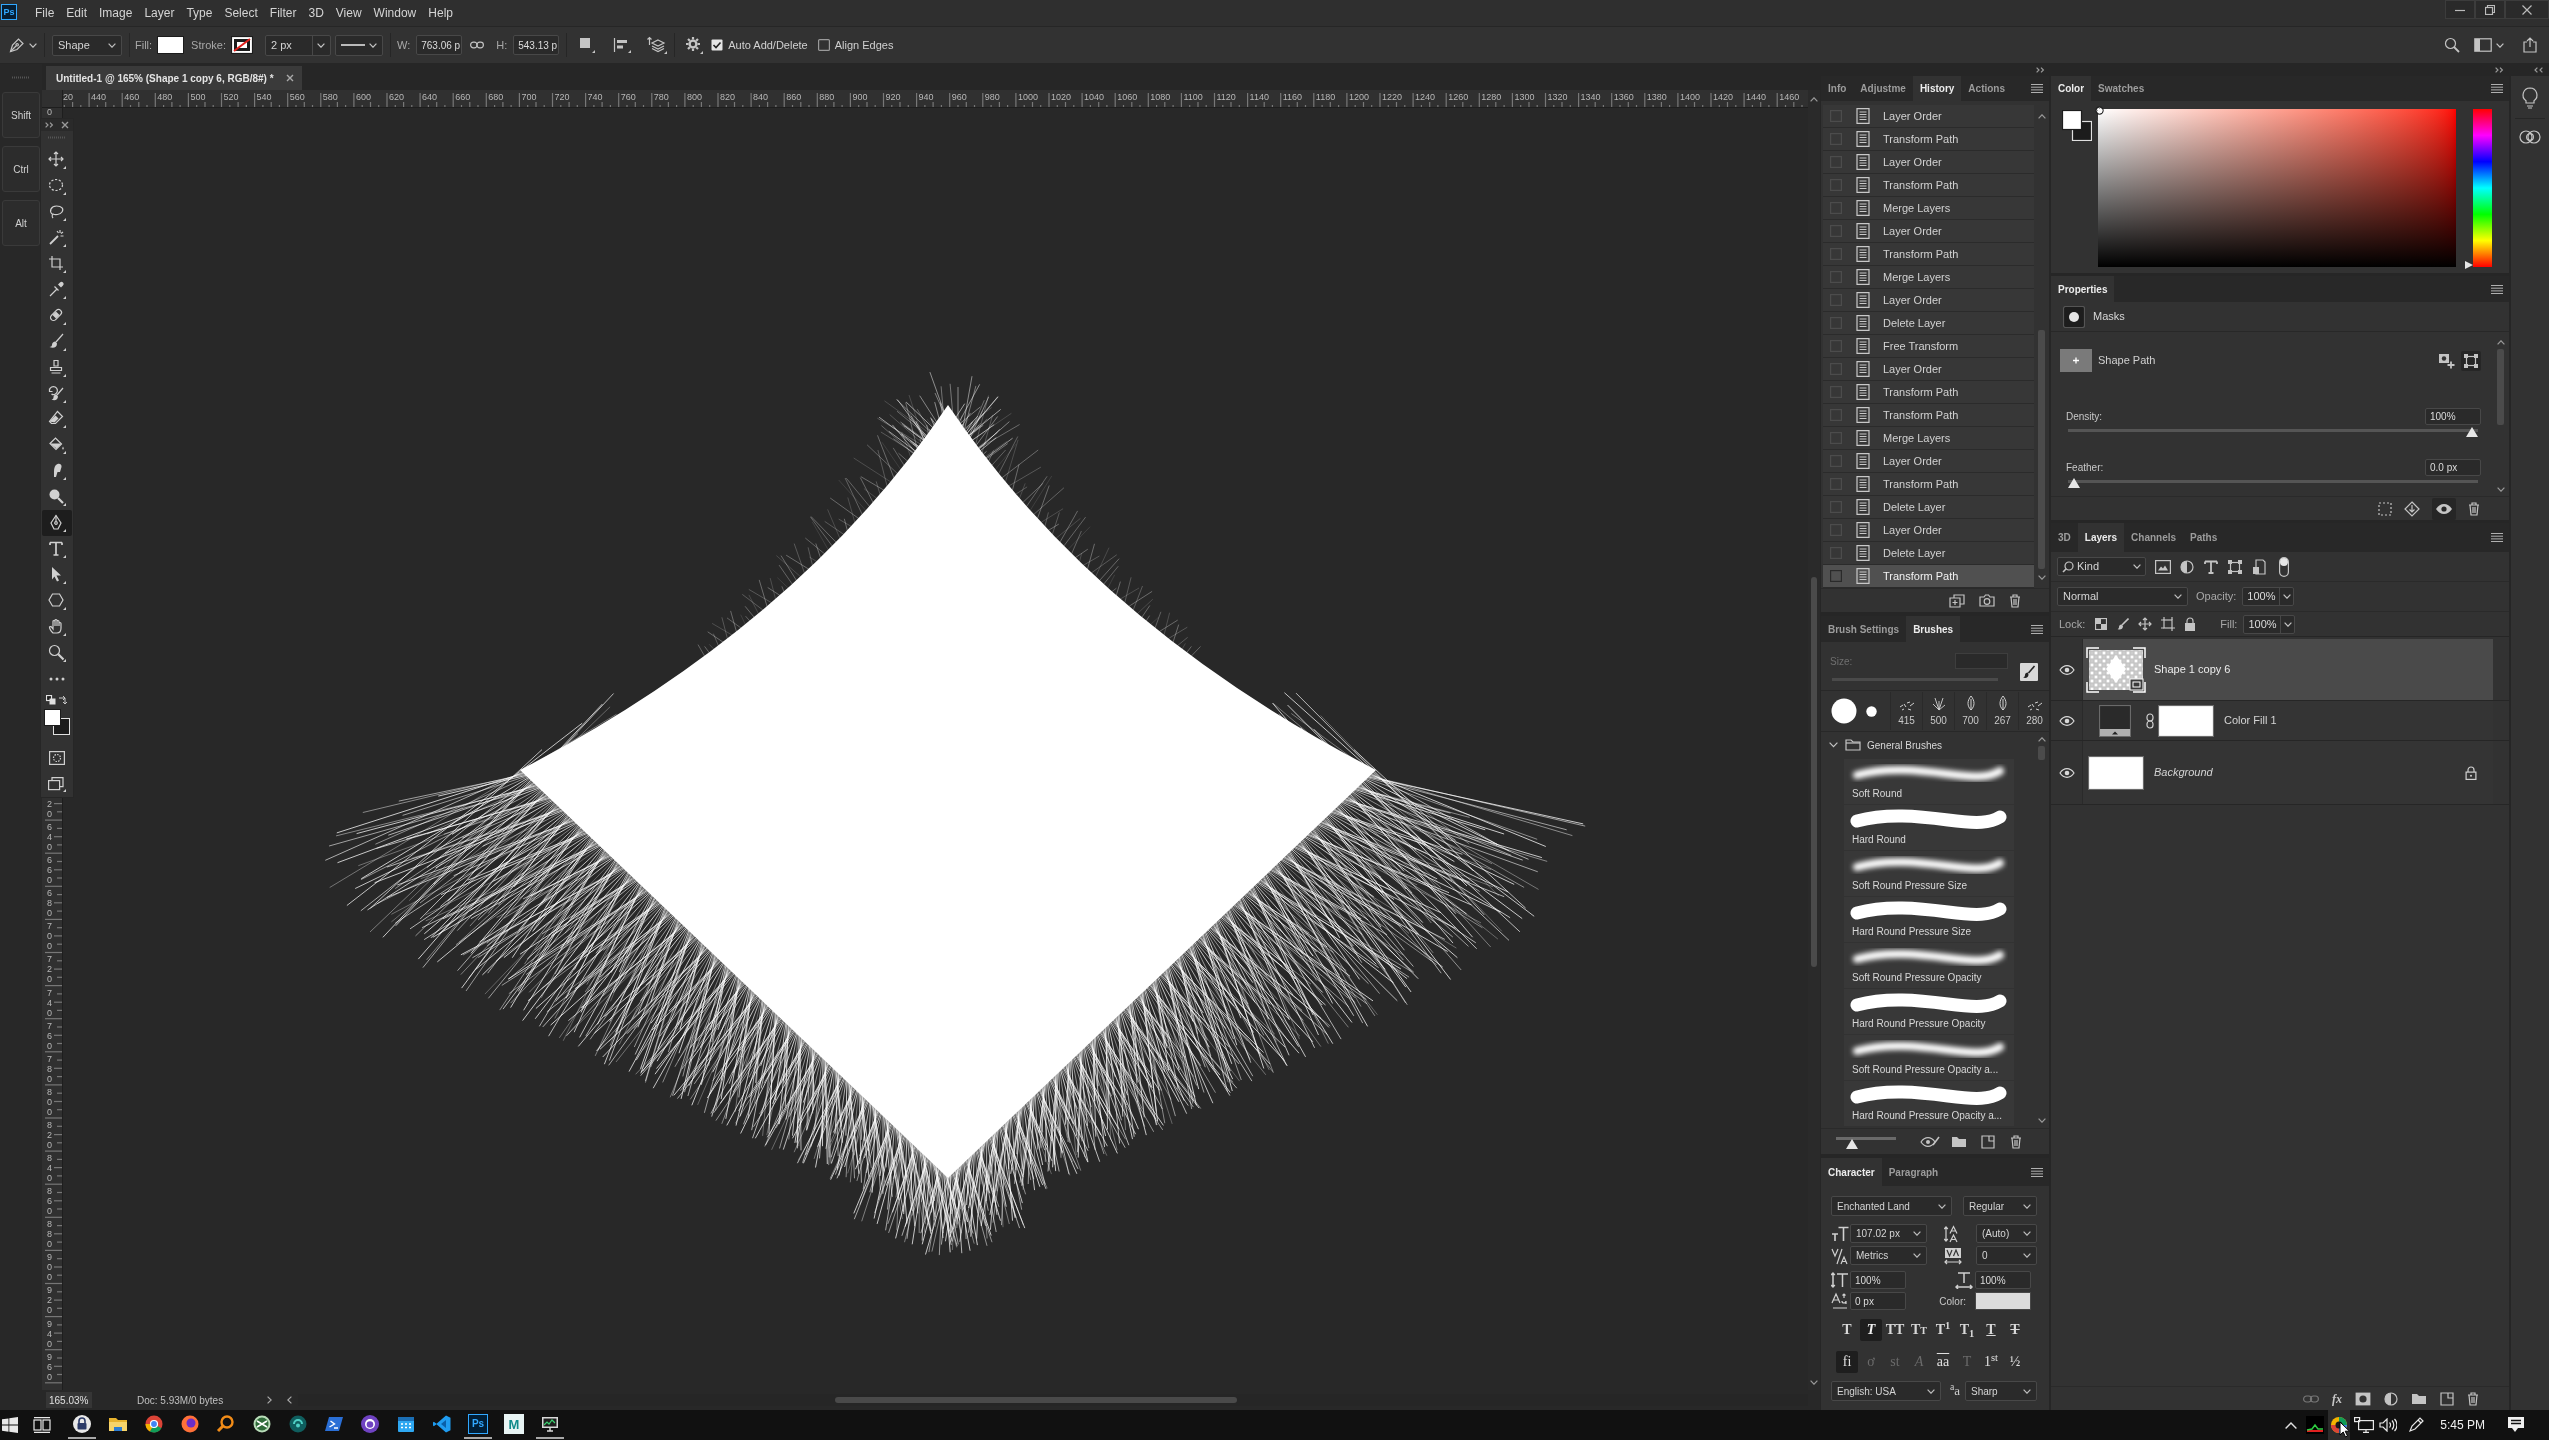  What do you see at coordinates (52, 717) in the screenshot?
I see `foreground-color-swatch` at bounding box center [52, 717].